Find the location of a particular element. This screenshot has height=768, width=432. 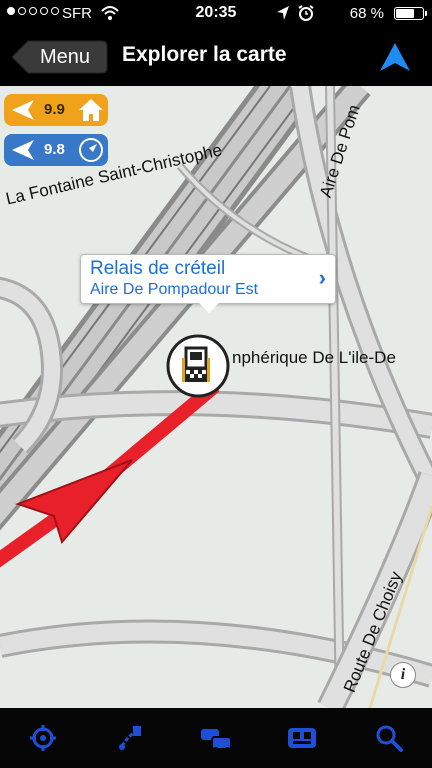

navigation-arrow-icon is located at coordinates (395, 57).